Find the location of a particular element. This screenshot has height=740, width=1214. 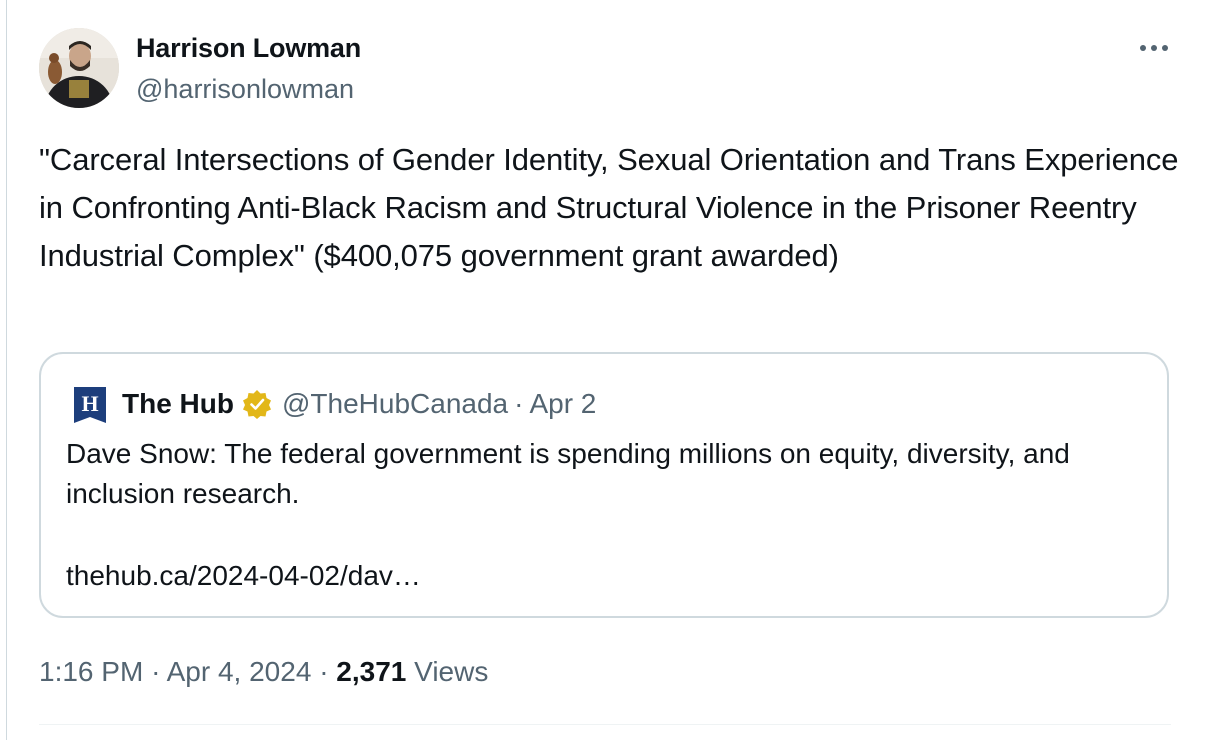

tweet-metadata: 1:16 PM · Apr 4, 2024 · 2,371 Views is located at coordinates (263, 672).